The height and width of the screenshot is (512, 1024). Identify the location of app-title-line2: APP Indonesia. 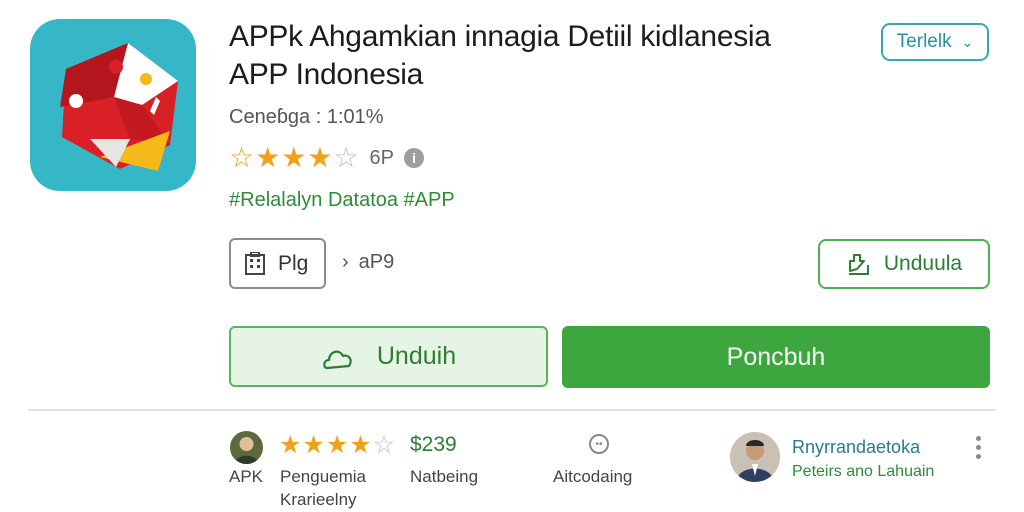
(326, 74).